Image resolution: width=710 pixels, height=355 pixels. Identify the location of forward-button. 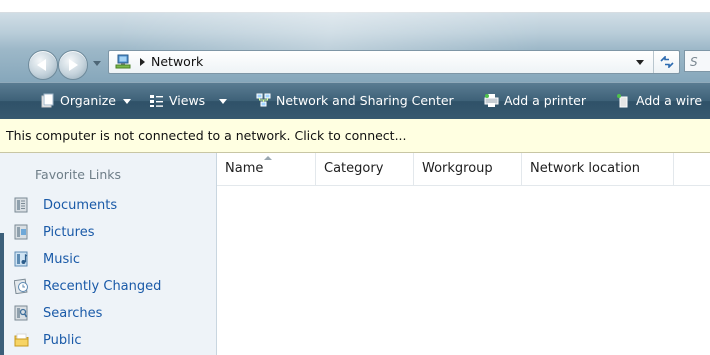
(73, 65).